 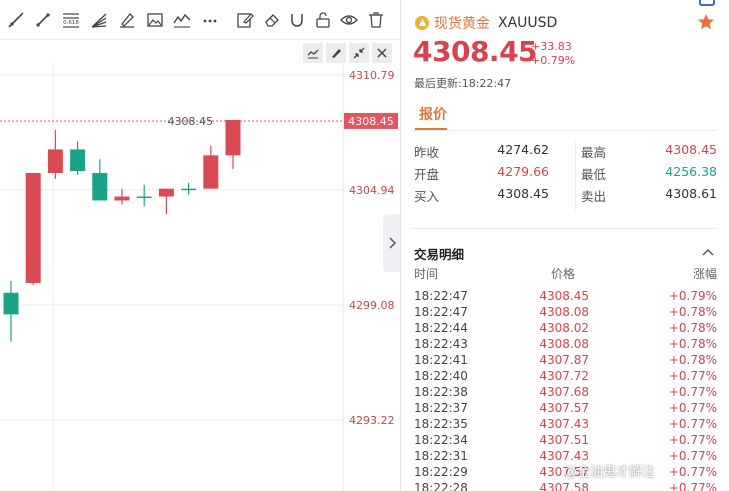 What do you see at coordinates (707, 3) in the screenshot?
I see `window-corner-icon` at bounding box center [707, 3].